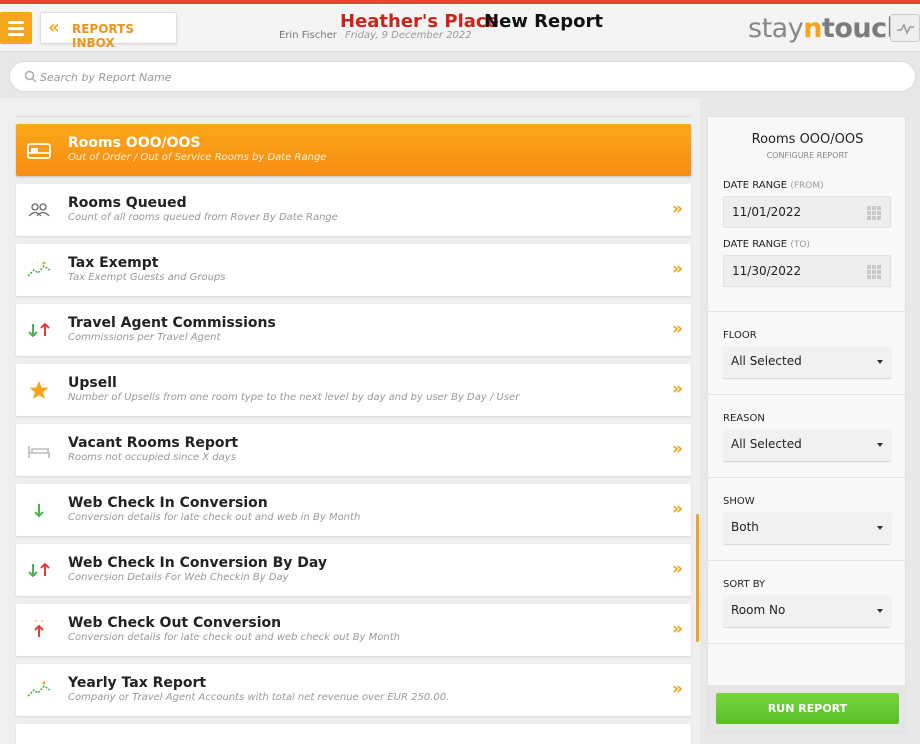  What do you see at coordinates (144, 337) in the screenshot?
I see `report-description: Commissions per Travel Agent` at bounding box center [144, 337].